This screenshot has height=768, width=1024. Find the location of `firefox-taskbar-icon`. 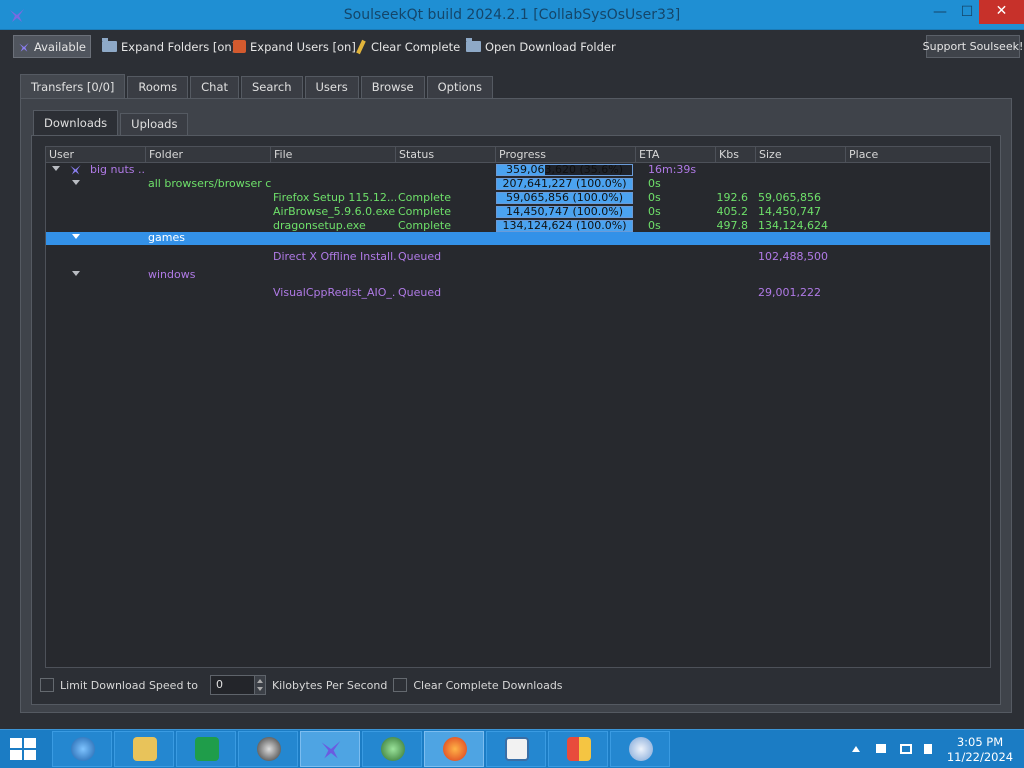

firefox-taskbar-icon is located at coordinates (454, 749).